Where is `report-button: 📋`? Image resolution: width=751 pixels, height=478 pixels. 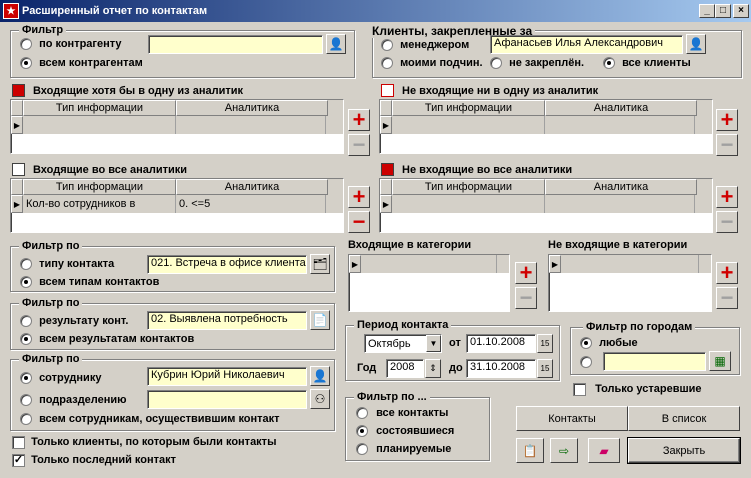 report-button: 📋 is located at coordinates (530, 450).